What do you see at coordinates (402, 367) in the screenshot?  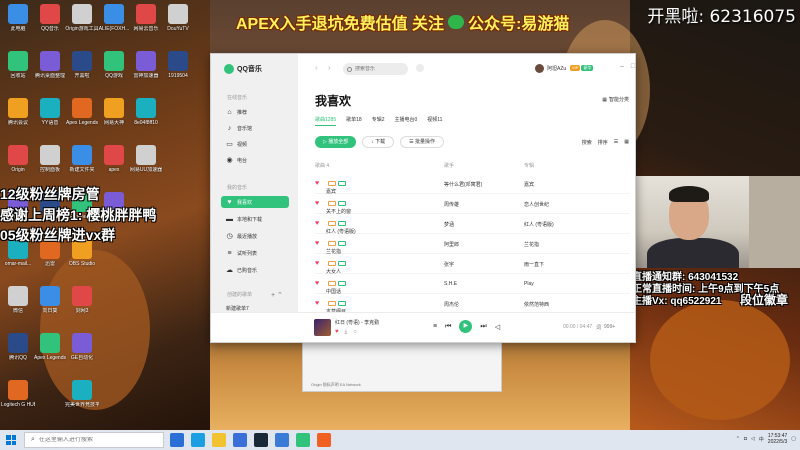 I see `origin-window: Origin 隐私声明 EA Network` at bounding box center [402, 367].